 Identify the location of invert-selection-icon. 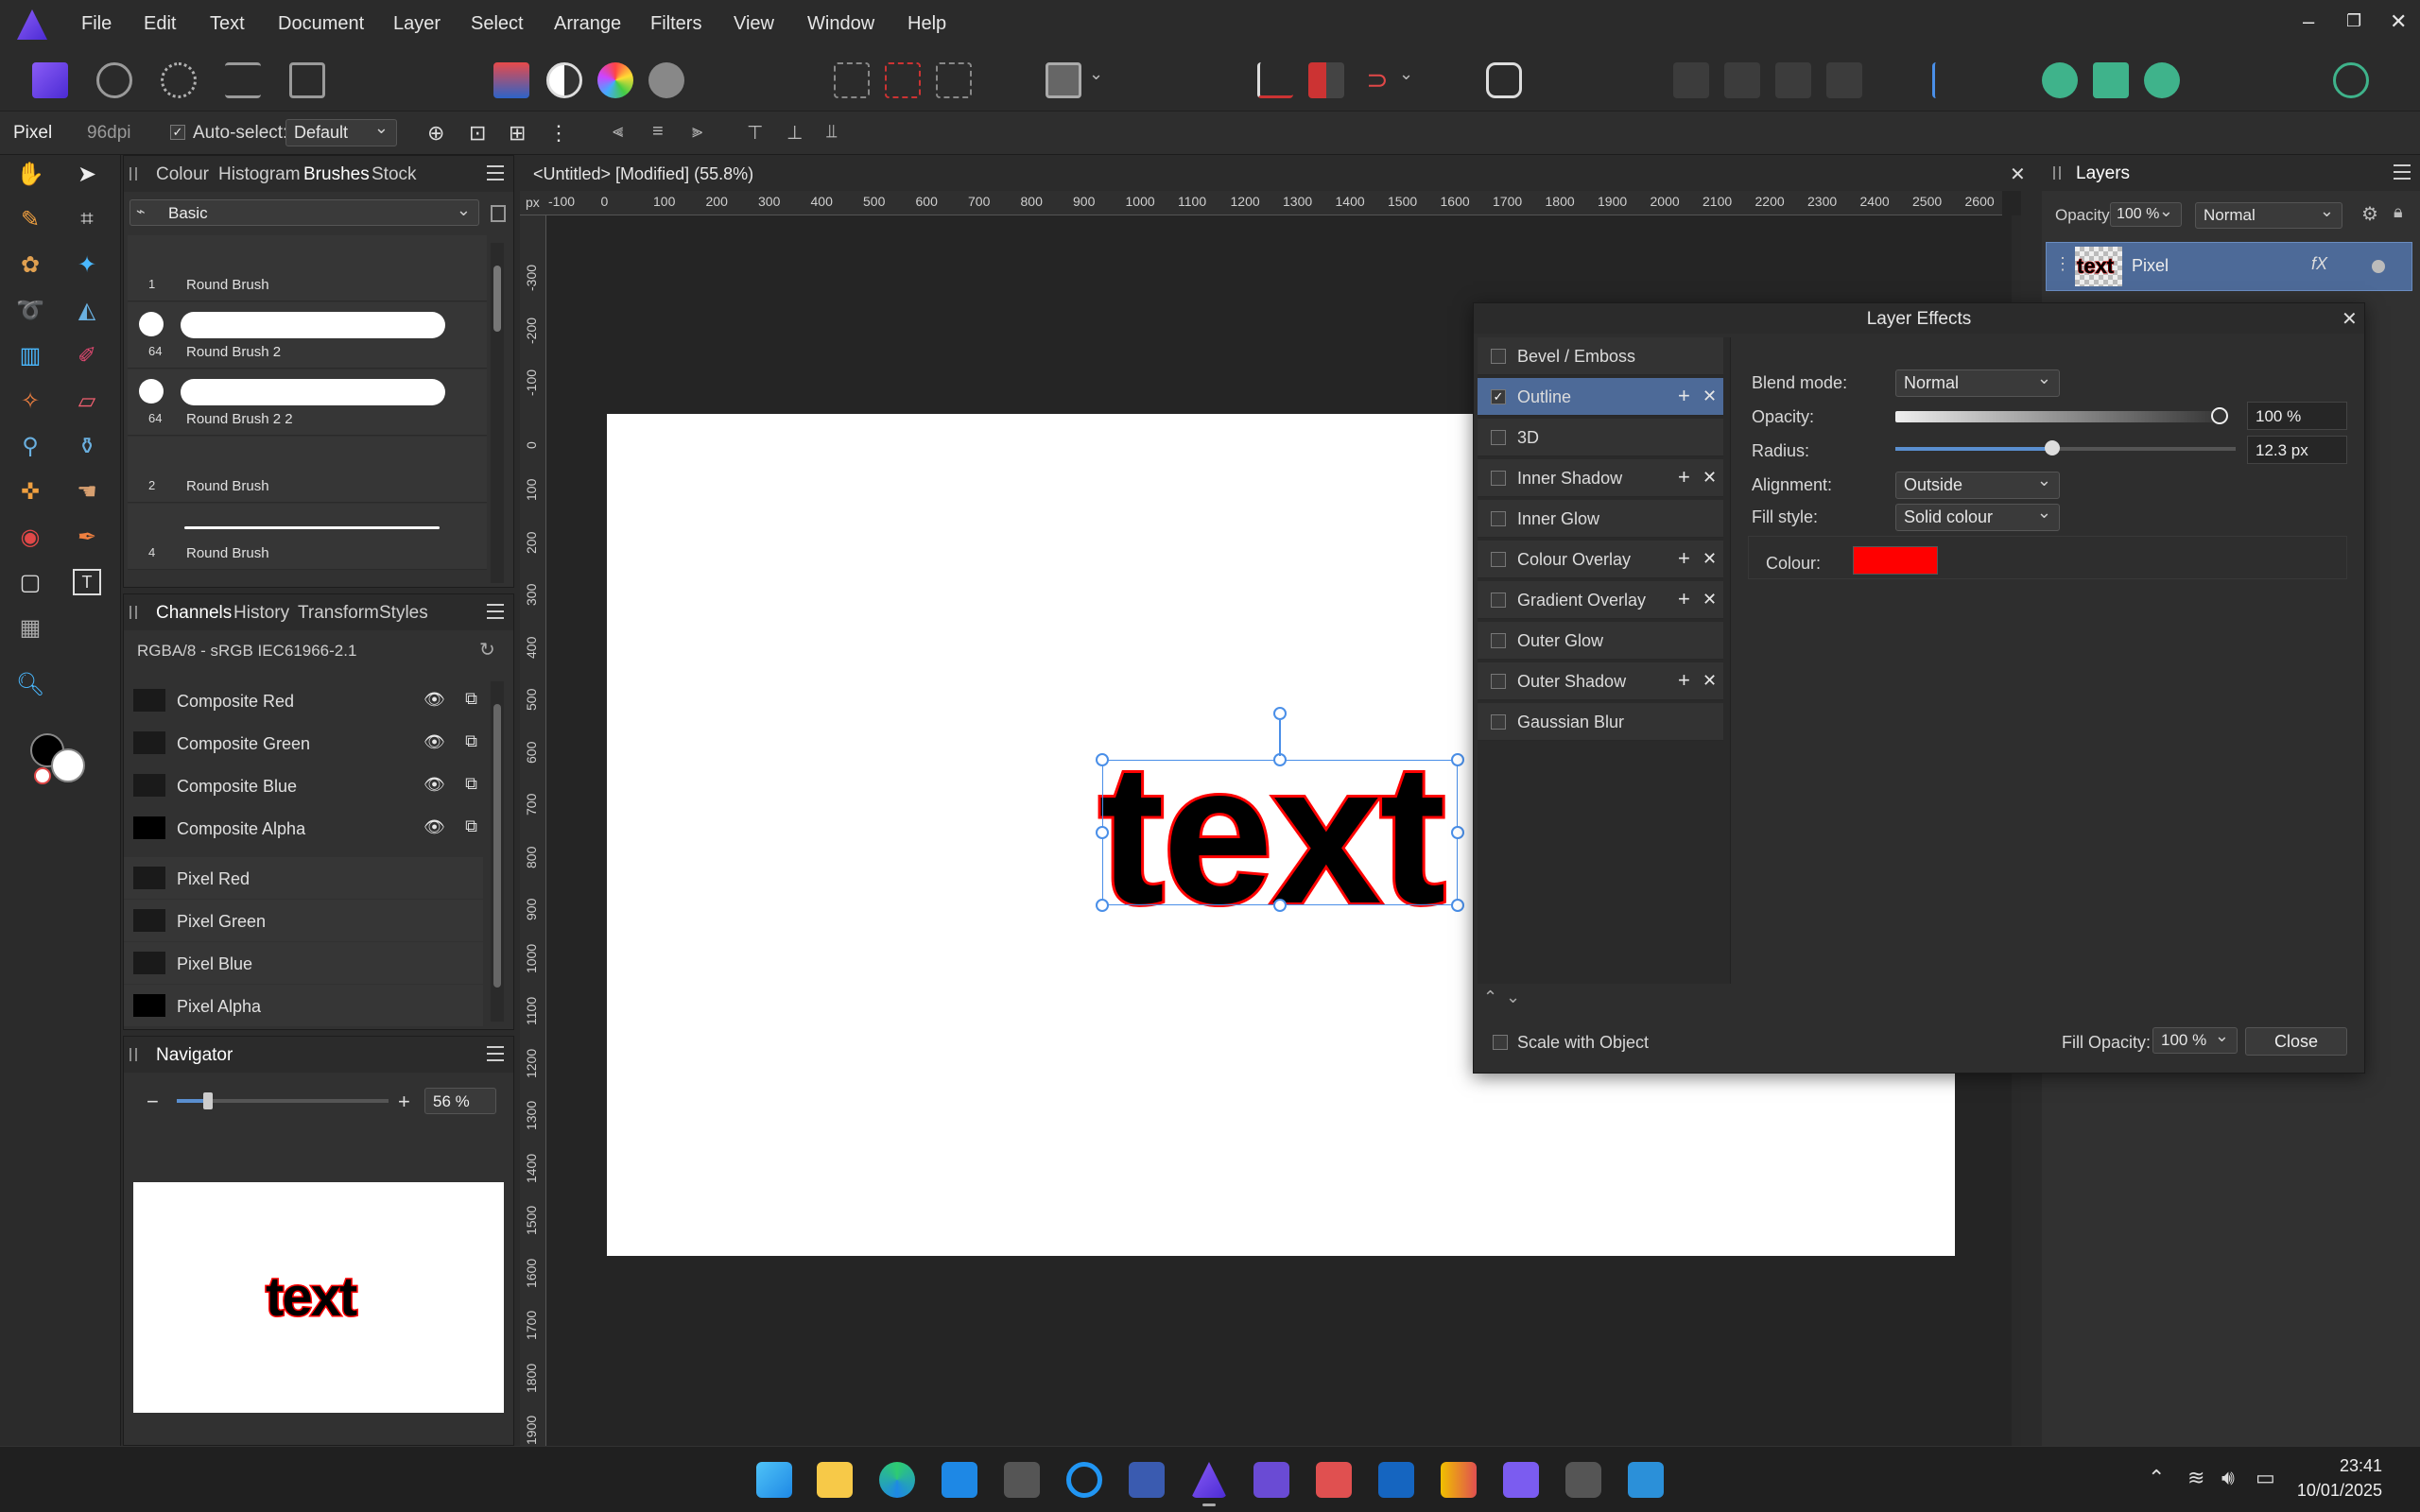
(954, 80).